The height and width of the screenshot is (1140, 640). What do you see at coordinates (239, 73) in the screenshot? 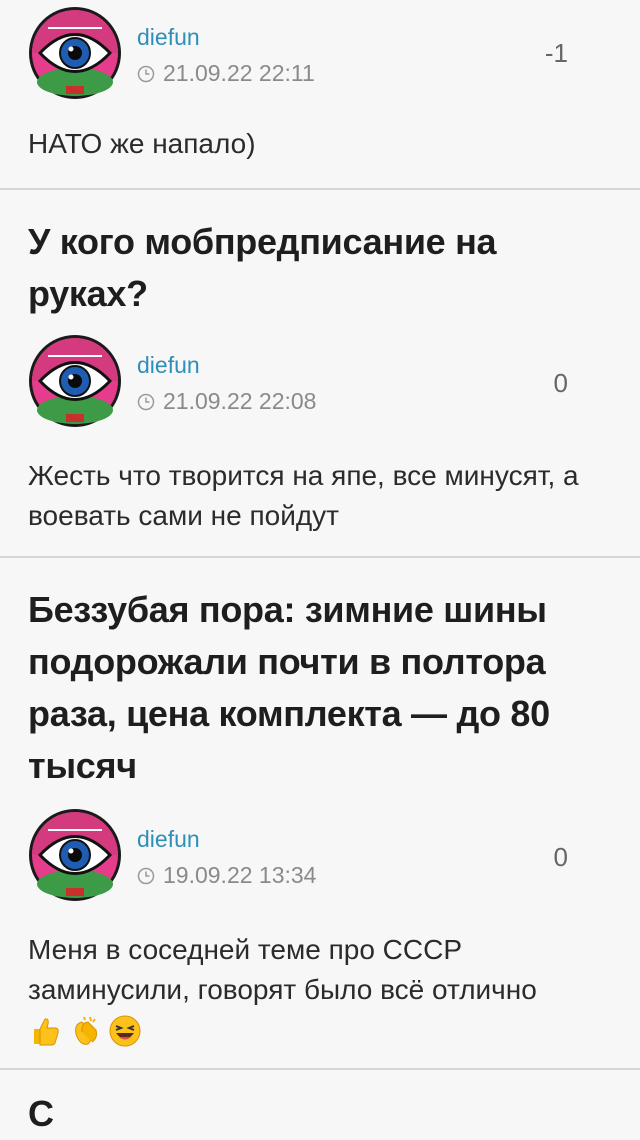
I see `date-text: 21.09.22 22:11` at bounding box center [239, 73].